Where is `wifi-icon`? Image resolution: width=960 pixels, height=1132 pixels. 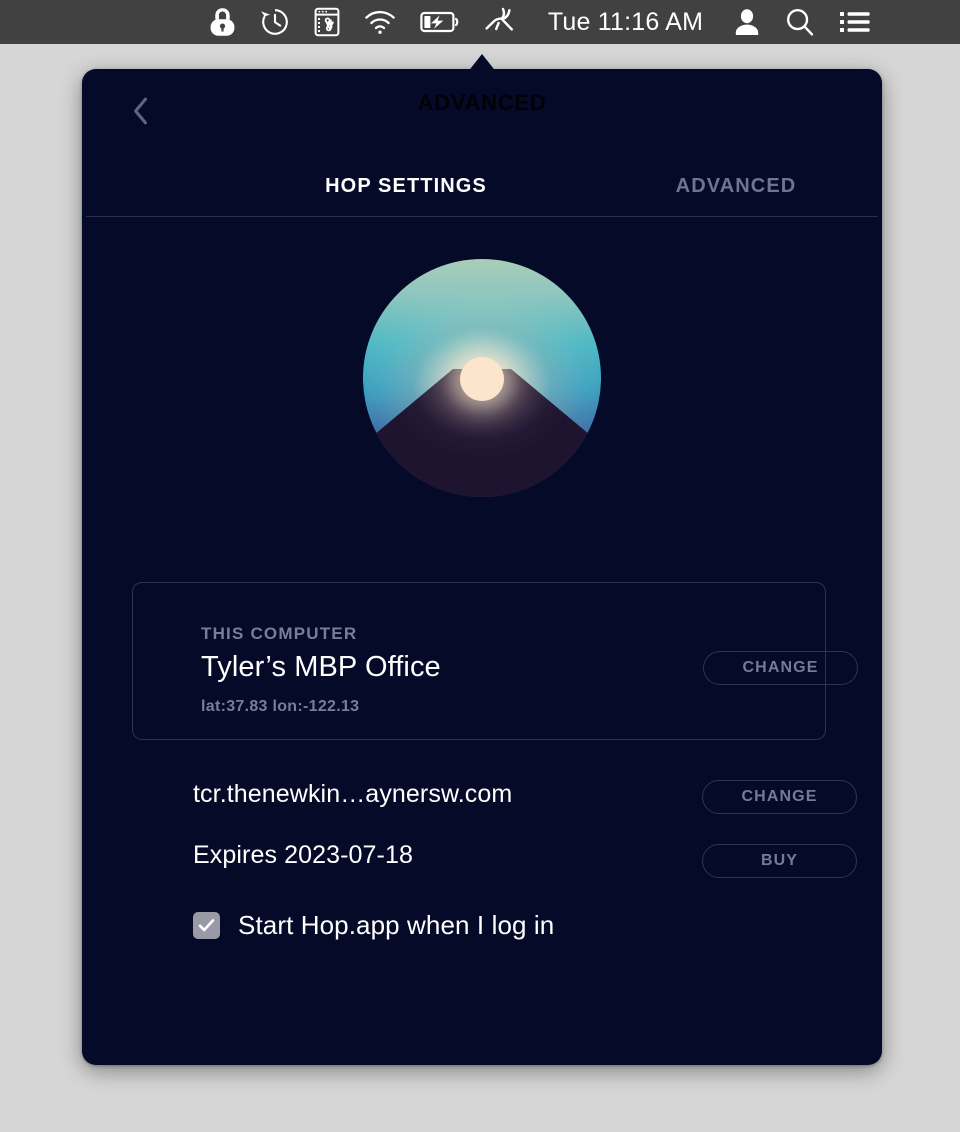 wifi-icon is located at coordinates (380, 22).